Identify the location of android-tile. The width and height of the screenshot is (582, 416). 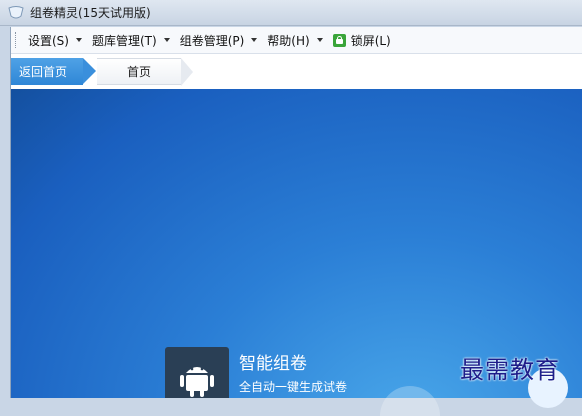
(197, 372).